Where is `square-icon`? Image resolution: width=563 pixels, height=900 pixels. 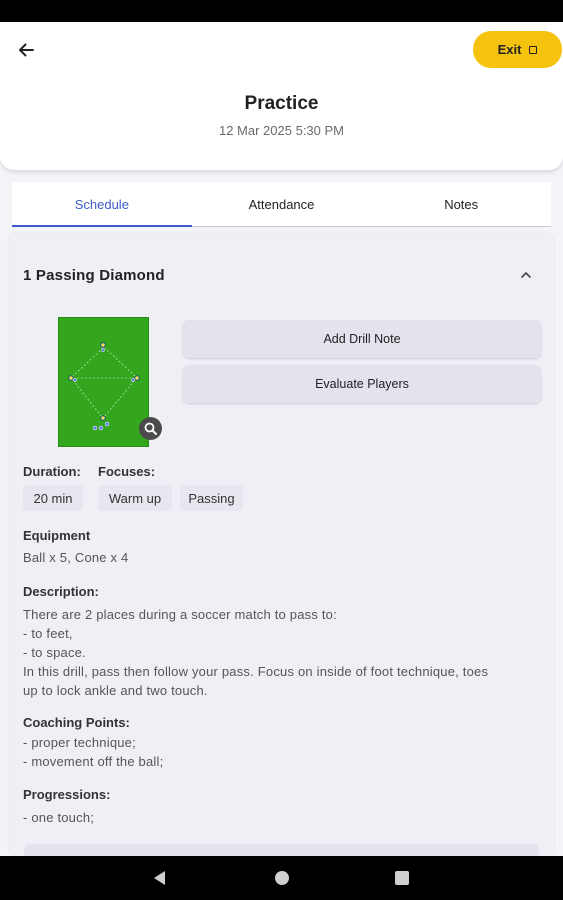 square-icon is located at coordinates (533, 49).